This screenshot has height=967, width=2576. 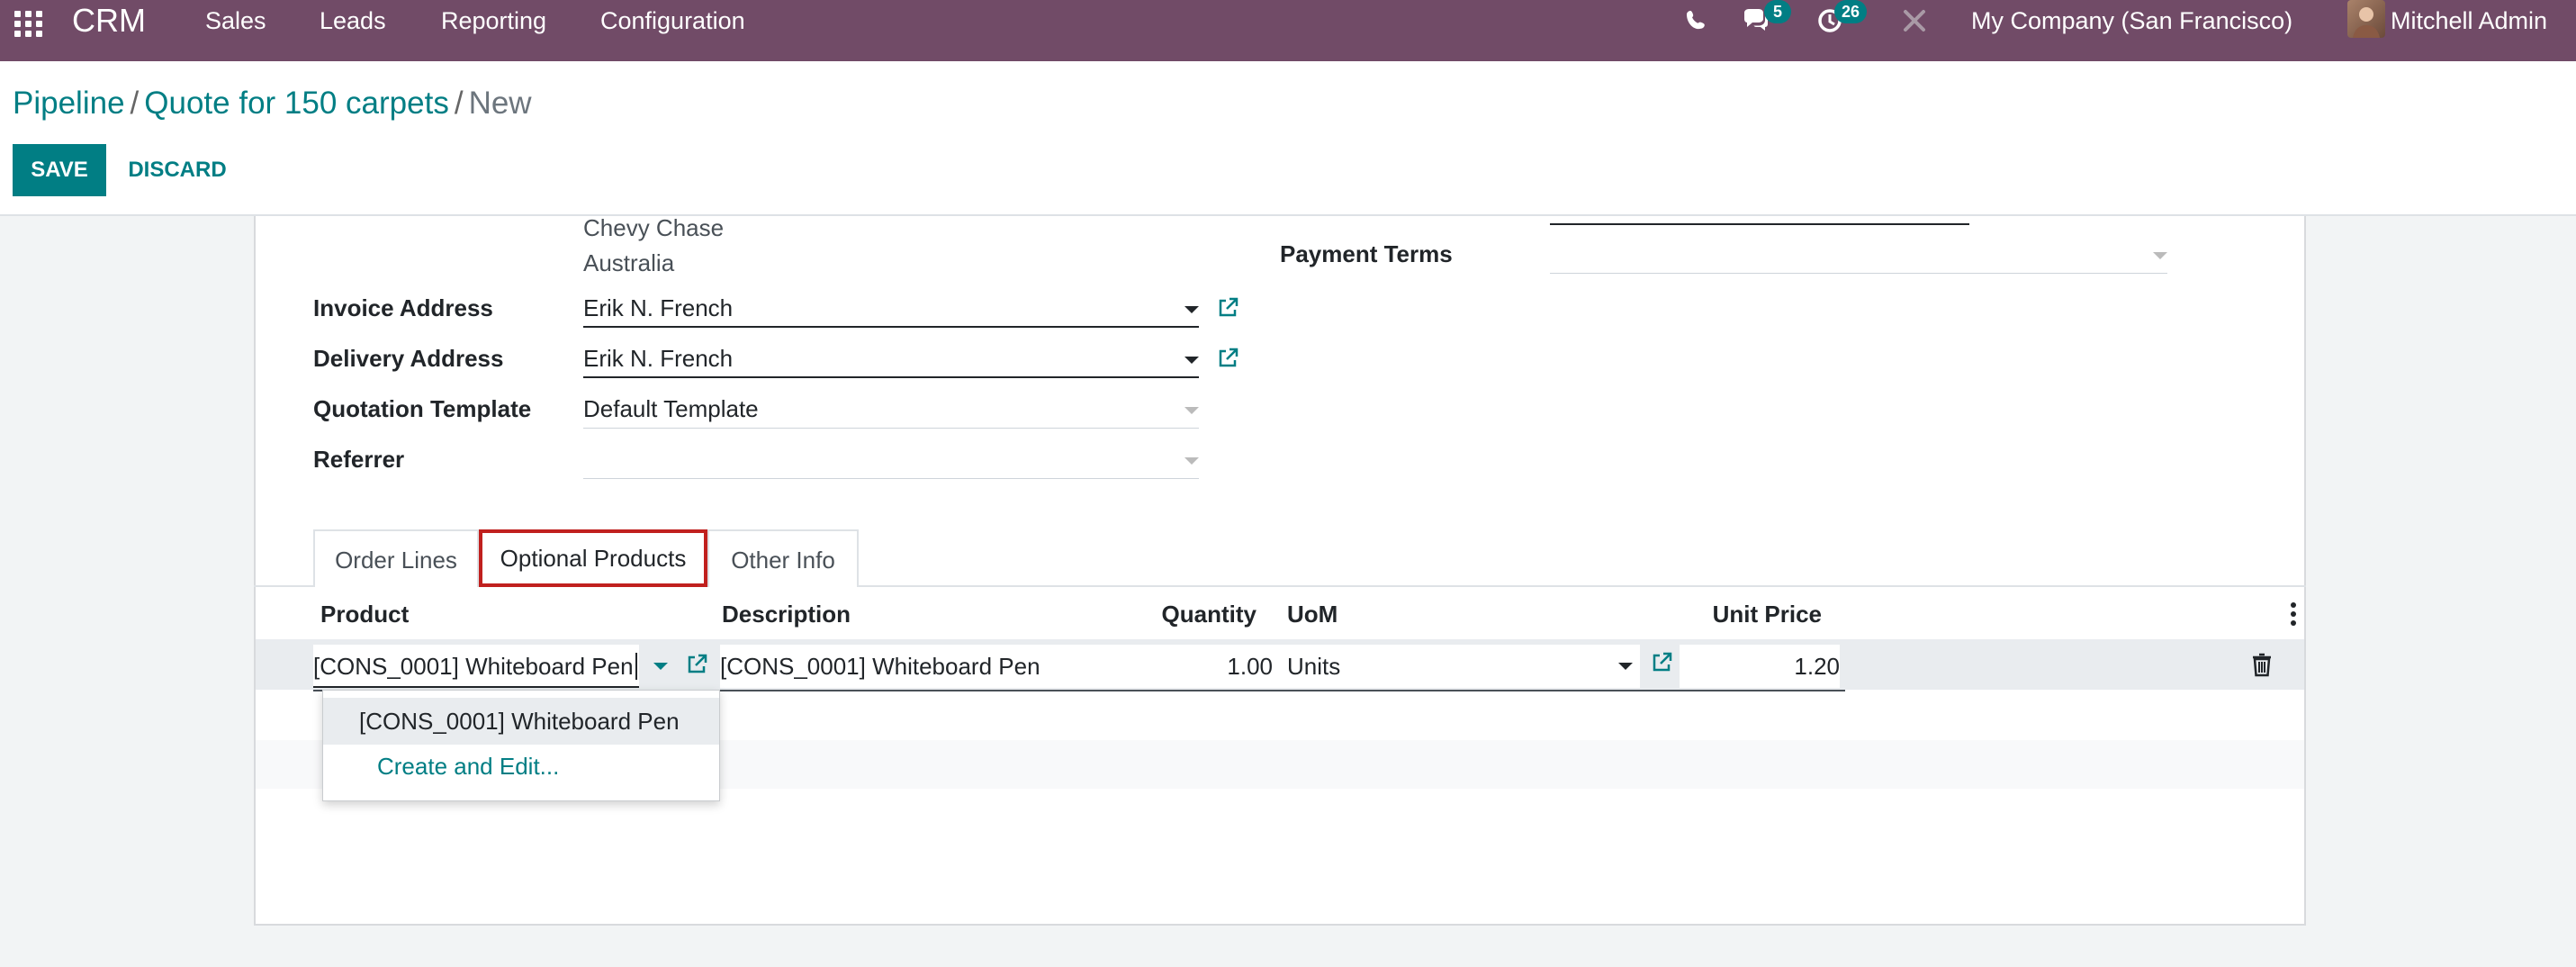 What do you see at coordinates (359, 459) in the screenshot?
I see `referrer-label: Referrer` at bounding box center [359, 459].